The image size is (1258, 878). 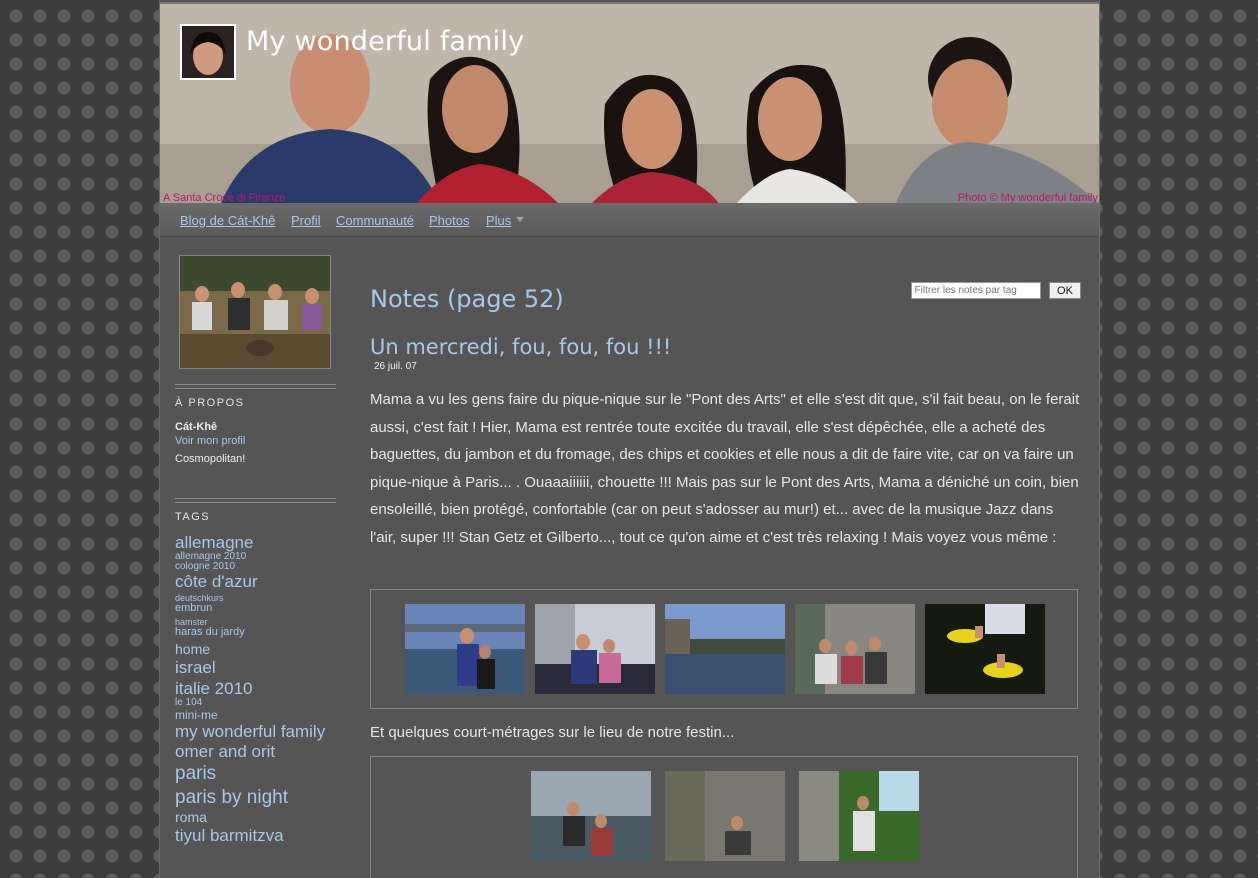 What do you see at coordinates (467, 299) in the screenshot?
I see `page-title: Notes (page 52)` at bounding box center [467, 299].